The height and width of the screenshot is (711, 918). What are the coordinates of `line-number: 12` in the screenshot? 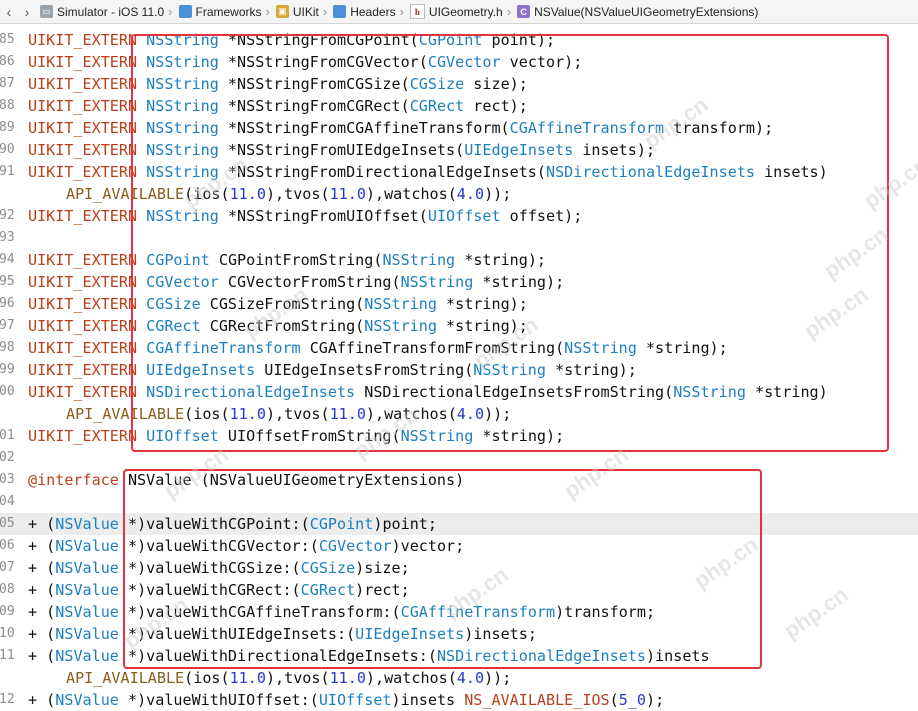 It's located at (7, 699).